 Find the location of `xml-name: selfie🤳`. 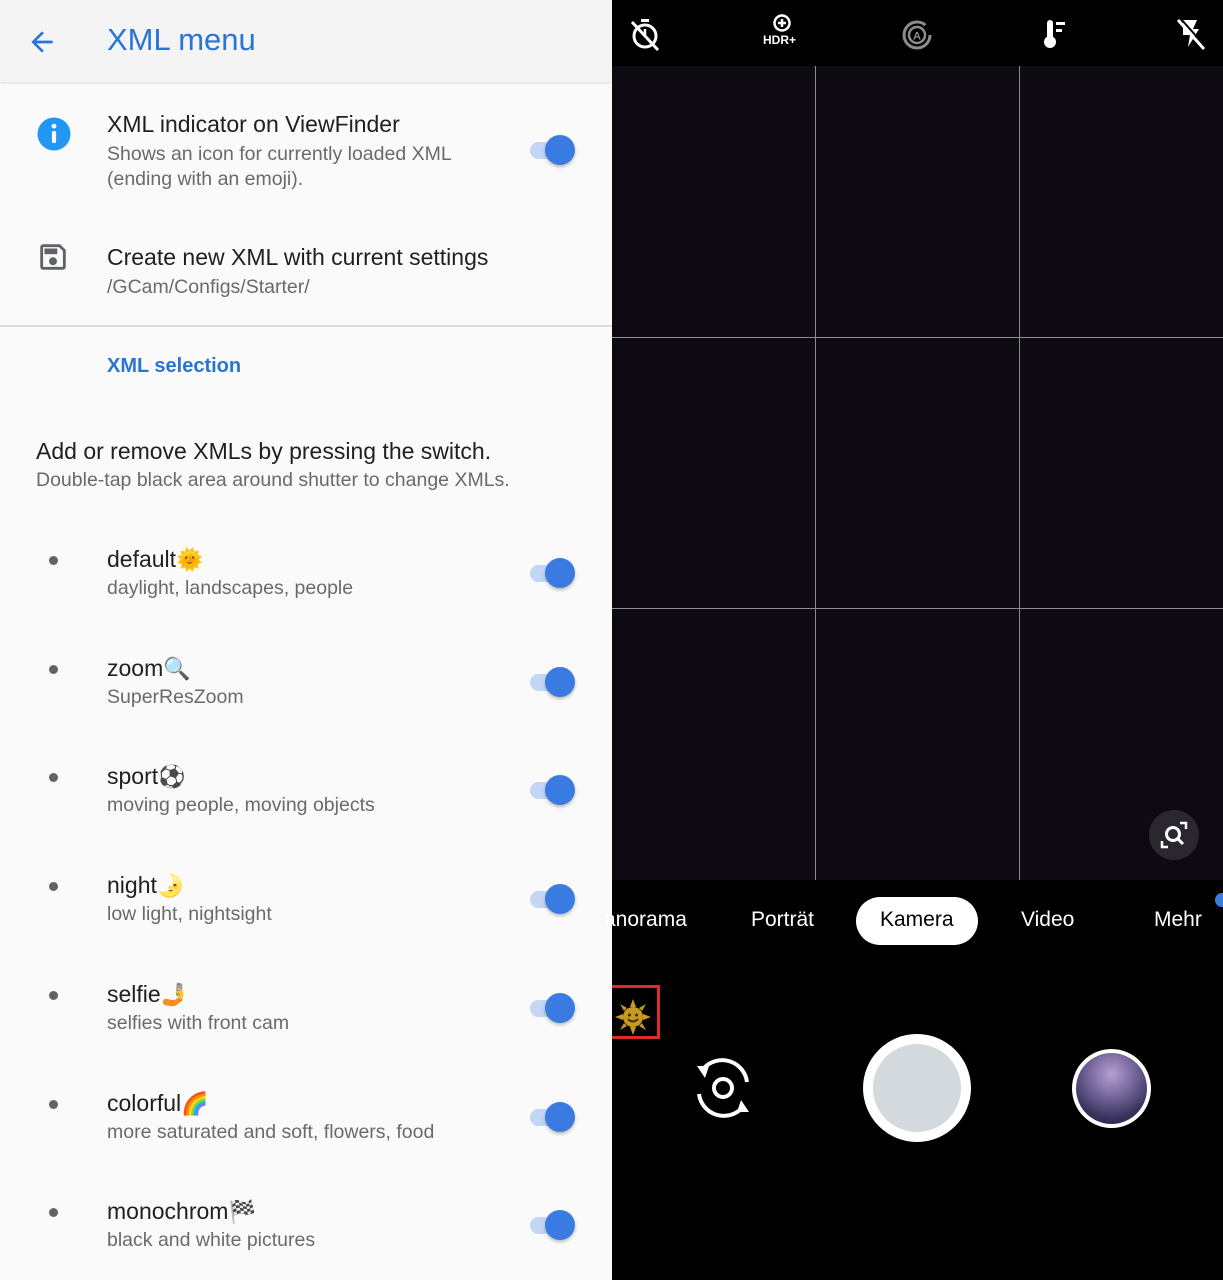

xml-name: selfie🤳 is located at coordinates (147, 994).